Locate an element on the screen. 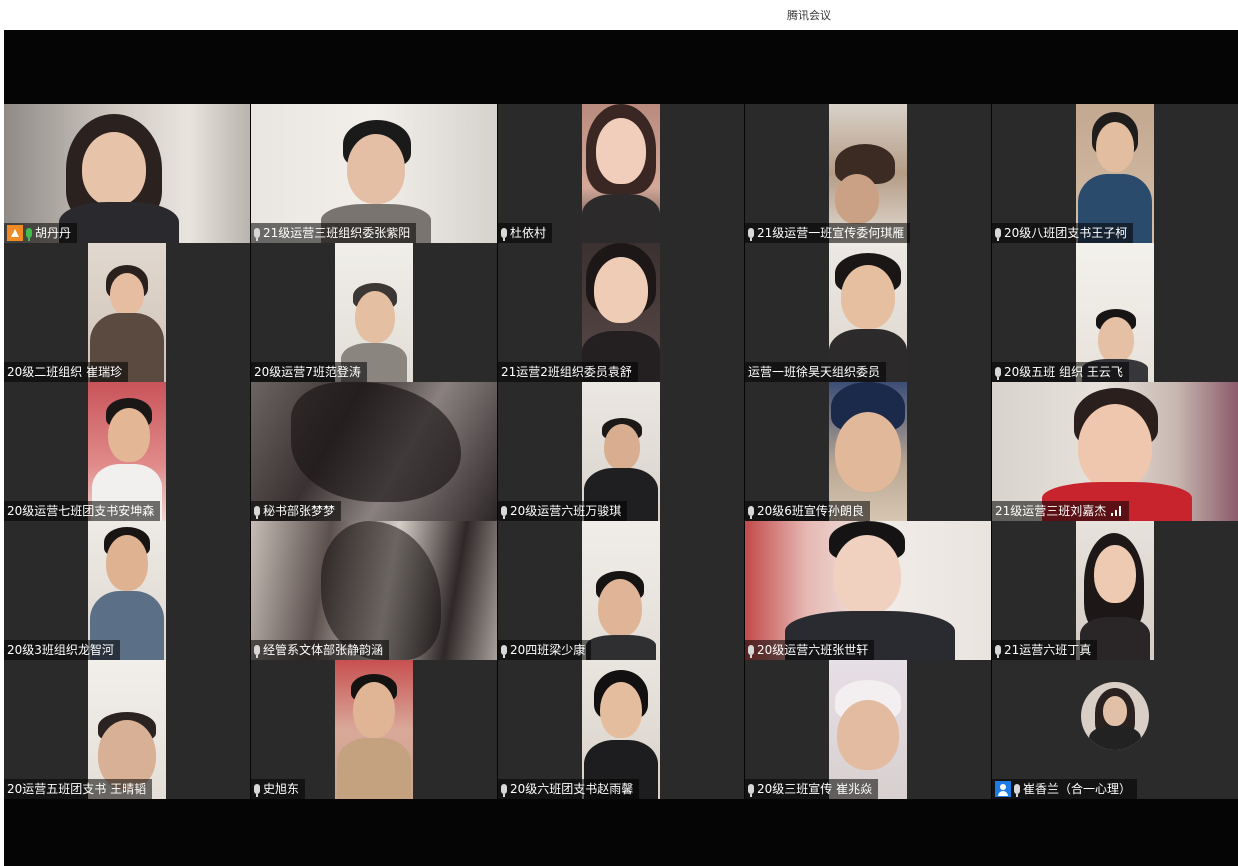  participant-tile: 20级三班宣传 崔兆焱 is located at coordinates (868, 729).